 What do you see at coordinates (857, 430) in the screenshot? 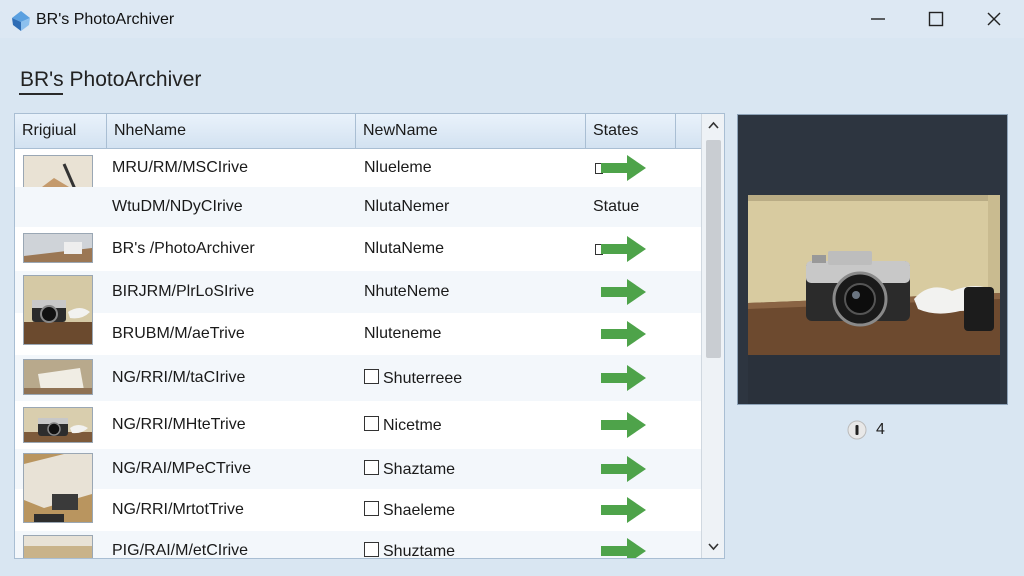
I see `image-counter-icon` at bounding box center [857, 430].